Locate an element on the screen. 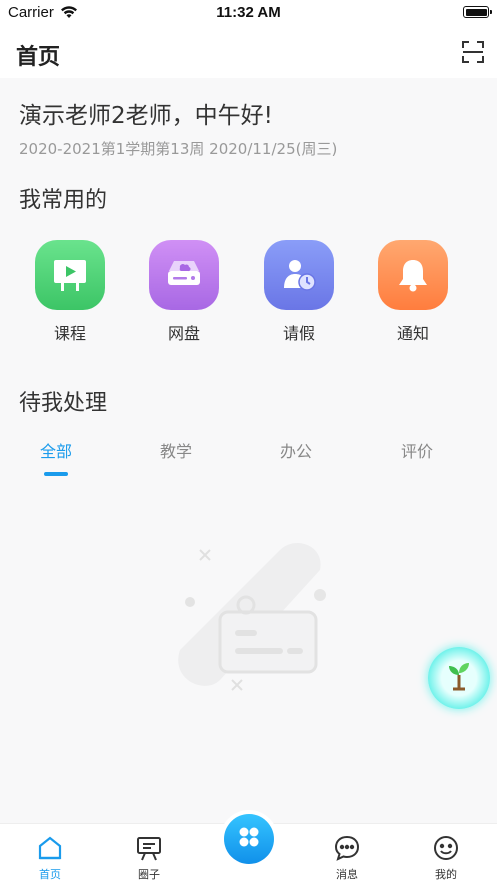  sprout-icon is located at coordinates (459, 678).